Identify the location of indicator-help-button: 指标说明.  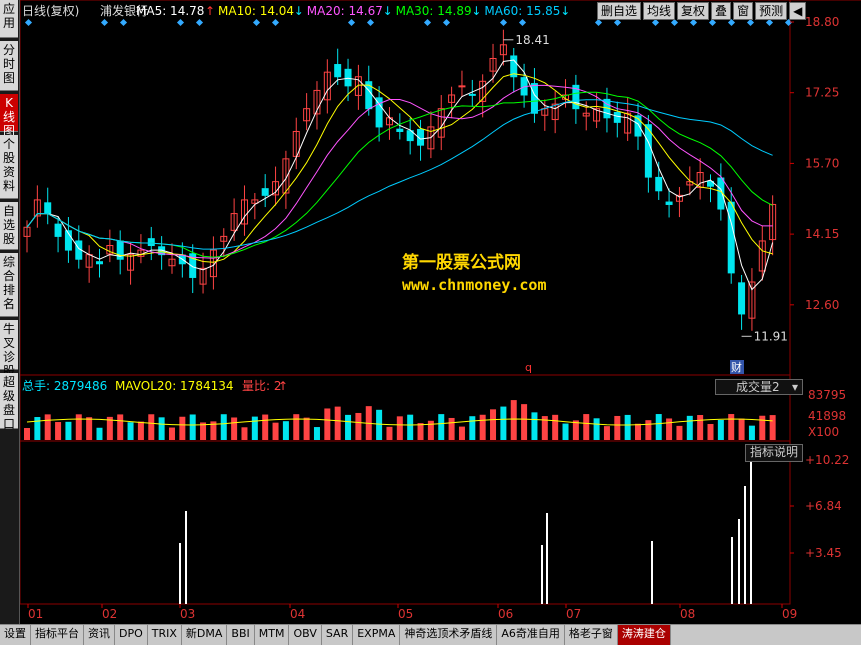
(774, 453).